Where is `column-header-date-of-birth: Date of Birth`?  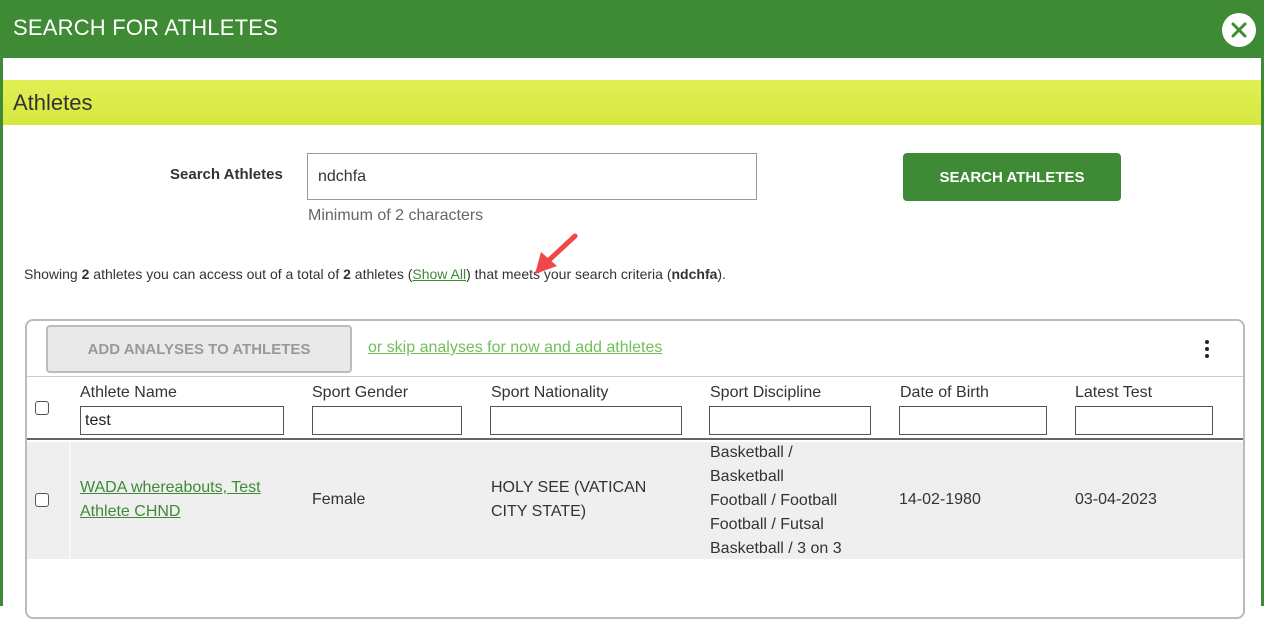 column-header-date-of-birth: Date of Birth is located at coordinates (944, 392).